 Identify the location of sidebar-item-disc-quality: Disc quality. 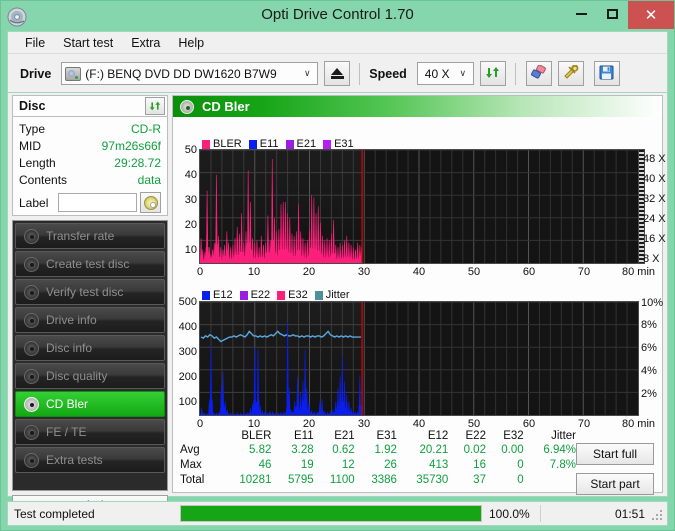
(90, 376).